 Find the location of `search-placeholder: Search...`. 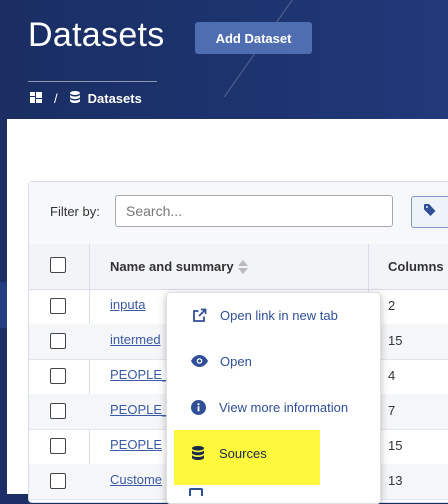

search-placeholder: Search... is located at coordinates (154, 211).